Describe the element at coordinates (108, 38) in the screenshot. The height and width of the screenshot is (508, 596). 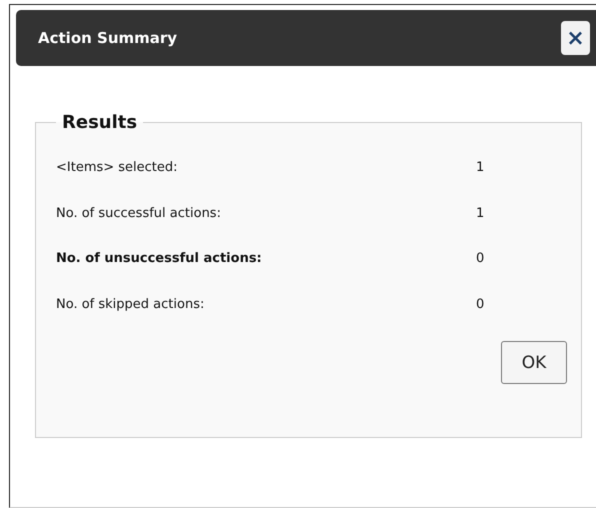
I see `dialog-title: Action Summary` at that location.